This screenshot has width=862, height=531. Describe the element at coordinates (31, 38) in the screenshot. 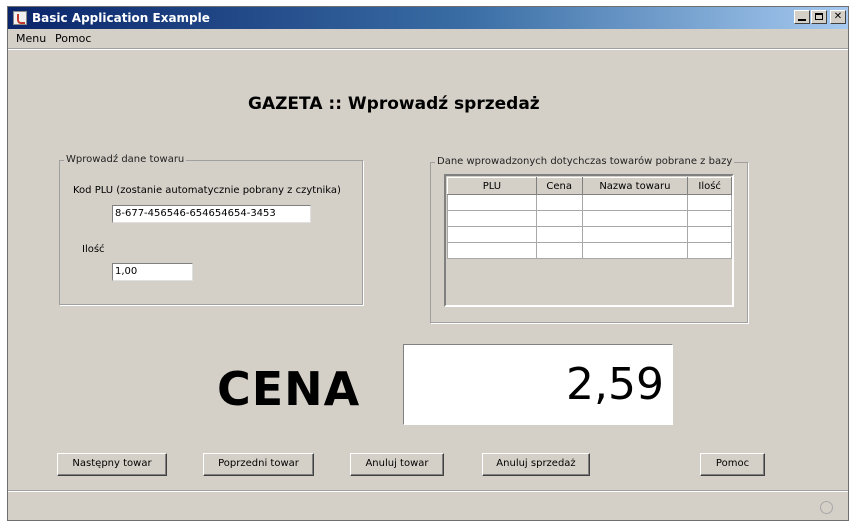

I see `menu-item-menu: Menu` at that location.